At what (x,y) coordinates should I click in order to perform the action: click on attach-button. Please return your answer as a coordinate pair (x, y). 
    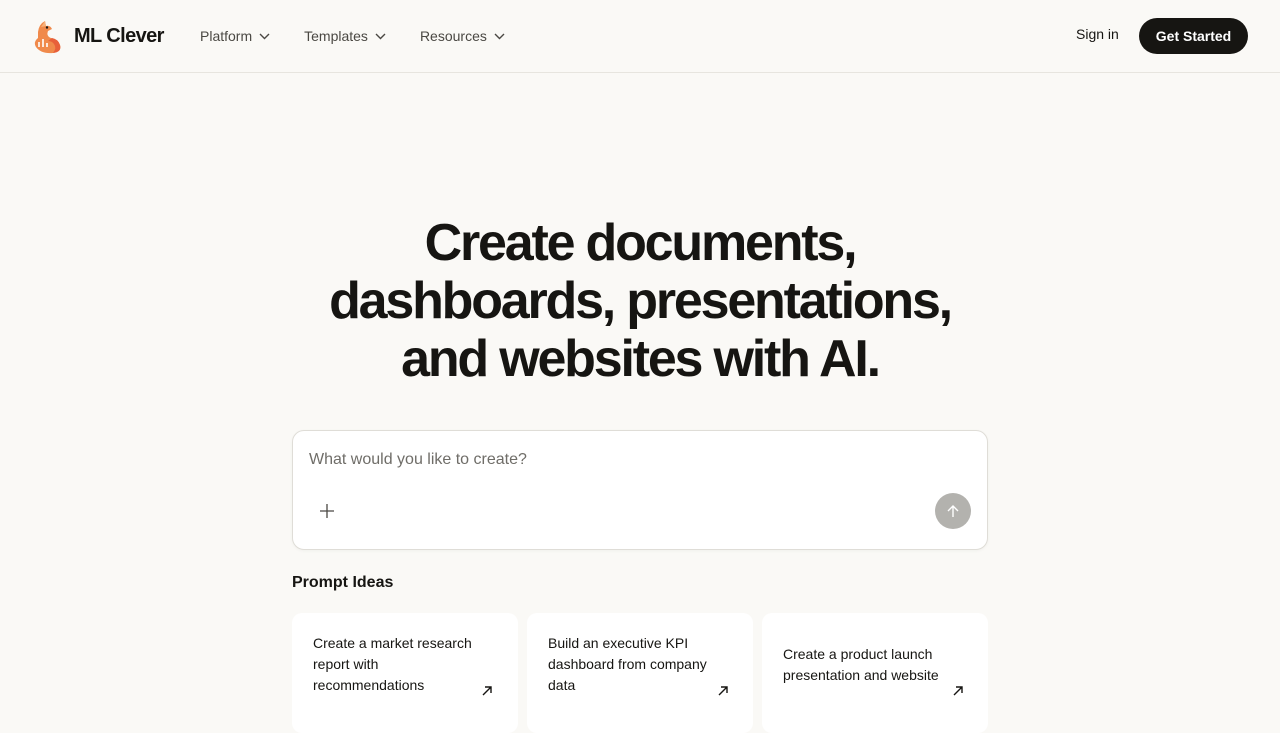
    Looking at the image, I should click on (327, 511).